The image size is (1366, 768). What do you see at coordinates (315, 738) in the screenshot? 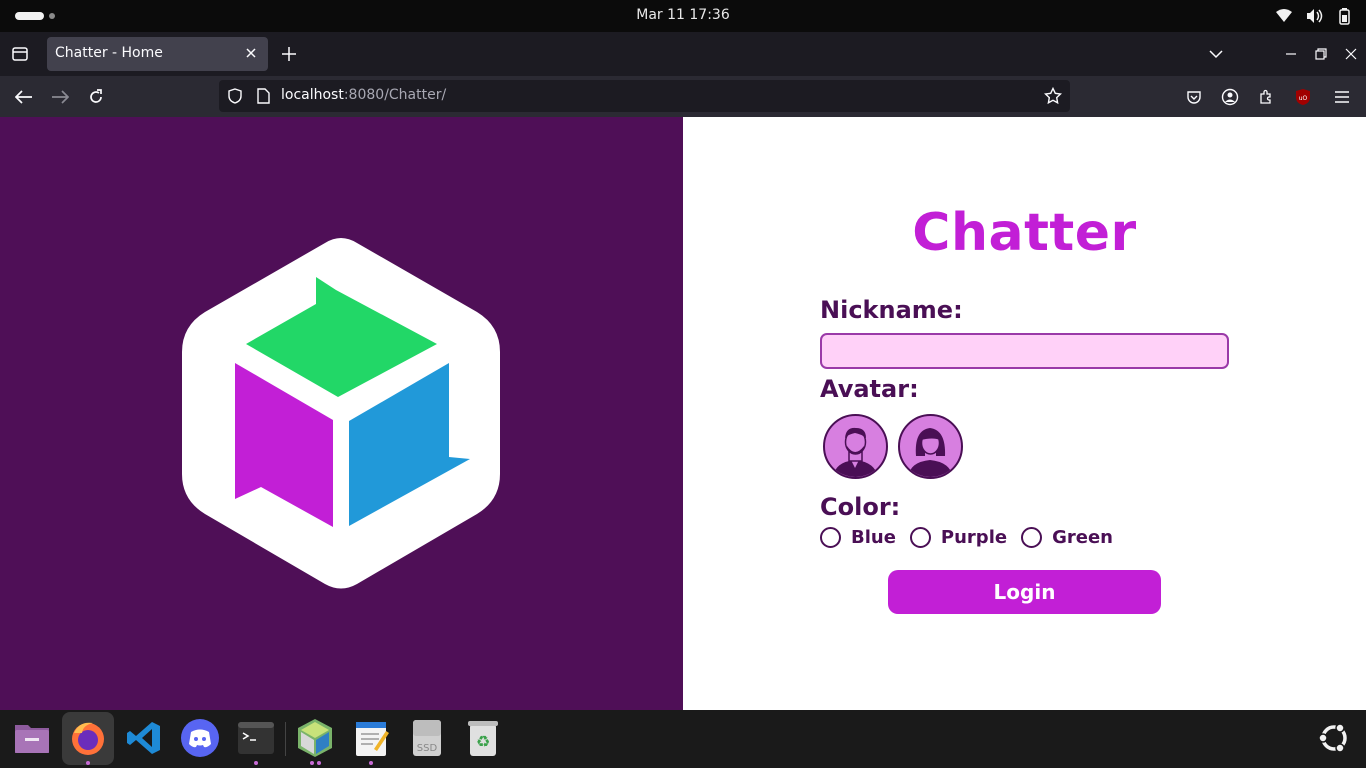
I see `netbeans-icon` at bounding box center [315, 738].